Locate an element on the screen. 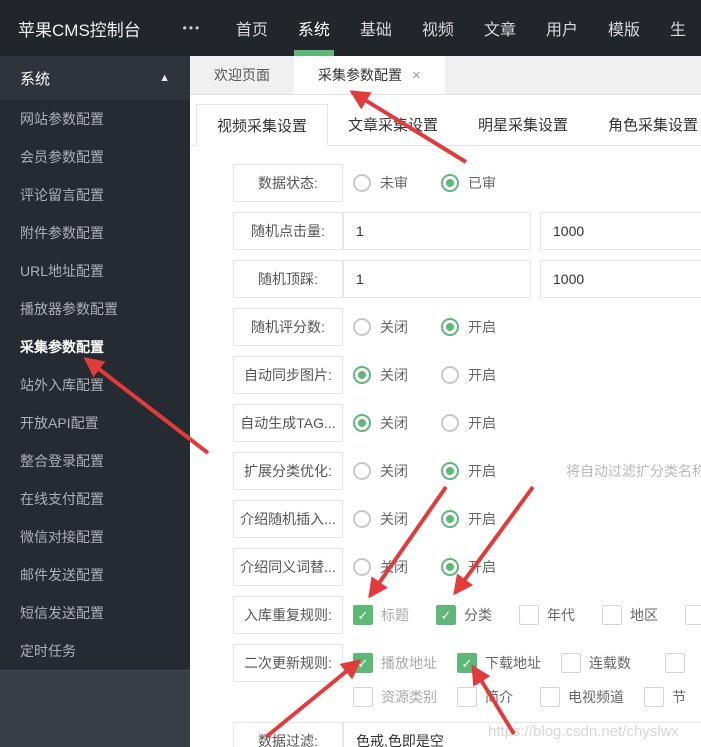  nav-item: 模版 is located at coordinates (624, 28).